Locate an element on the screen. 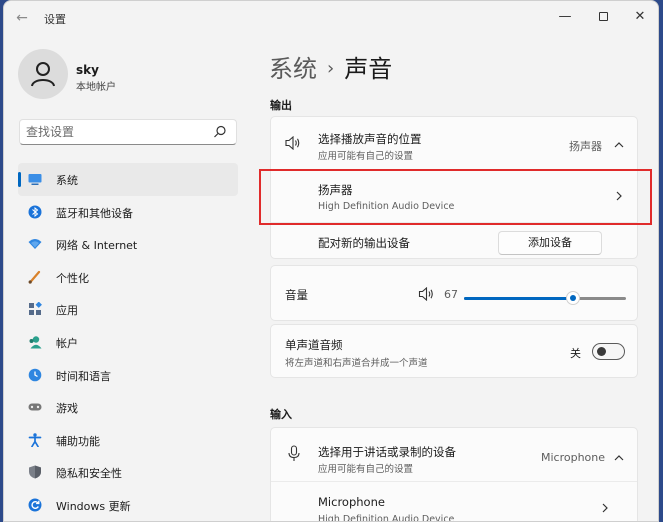 The height and width of the screenshot is (522, 663). input-device-selector: 选择用于讲话或录制的设备 应用可能有自己的设置 Microphone is located at coordinates (454, 454).